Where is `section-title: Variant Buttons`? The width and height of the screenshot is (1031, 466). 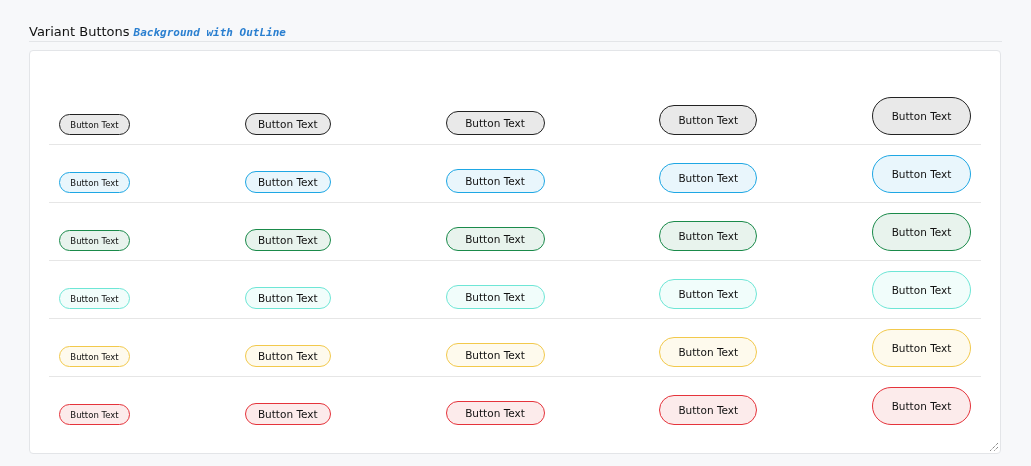 section-title: Variant Buttons is located at coordinates (79, 31).